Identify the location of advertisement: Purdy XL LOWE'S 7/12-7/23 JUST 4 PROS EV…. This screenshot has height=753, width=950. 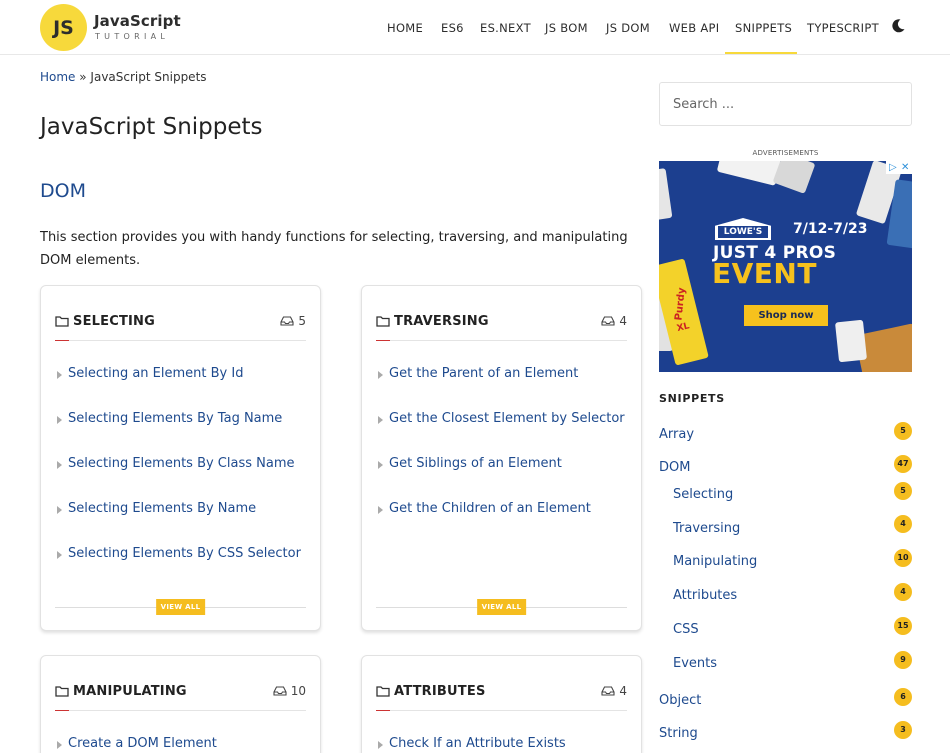
(785, 266).